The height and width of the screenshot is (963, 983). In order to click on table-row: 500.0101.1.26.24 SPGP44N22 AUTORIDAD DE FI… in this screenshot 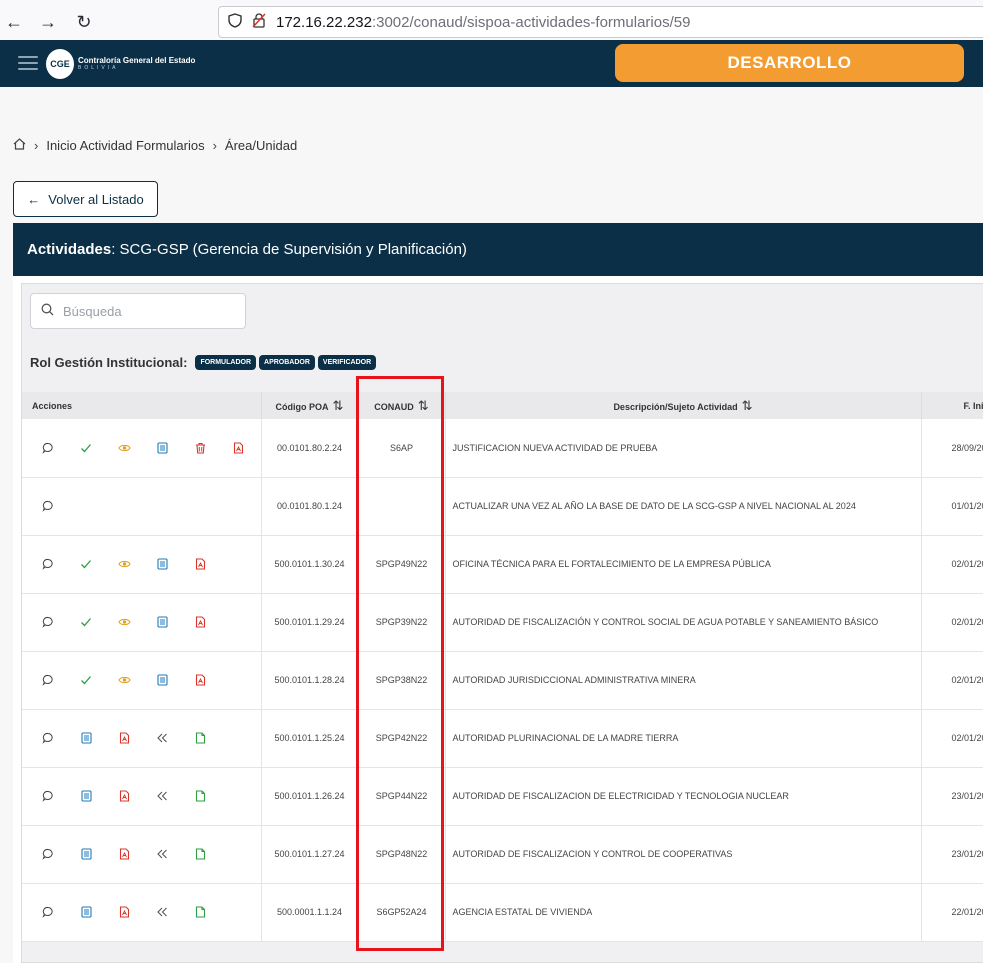, I will do `click(502, 796)`.